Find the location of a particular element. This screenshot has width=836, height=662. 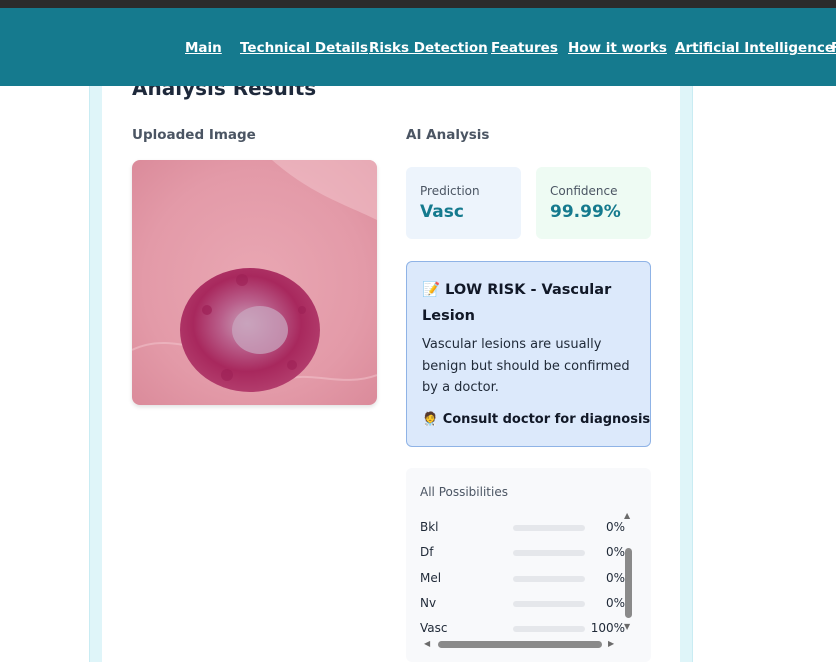

possibilities-title: All Possibilities is located at coordinates (464, 492).